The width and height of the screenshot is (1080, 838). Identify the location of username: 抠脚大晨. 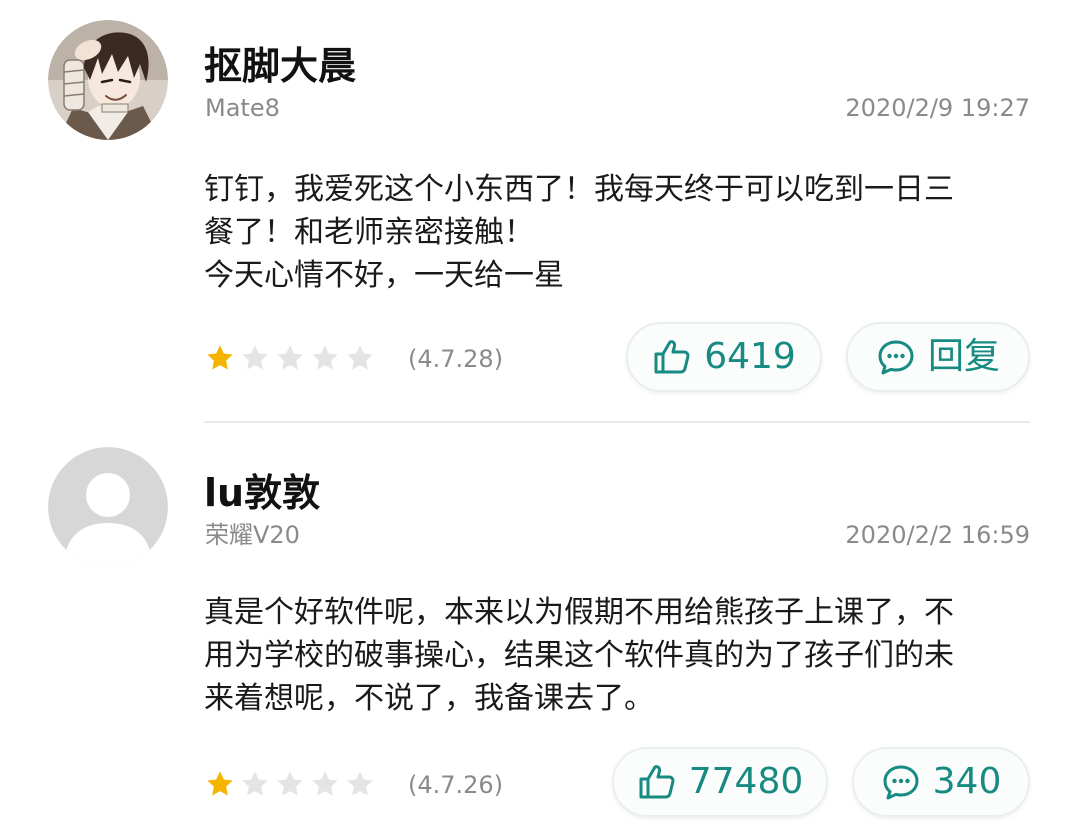
(280, 66).